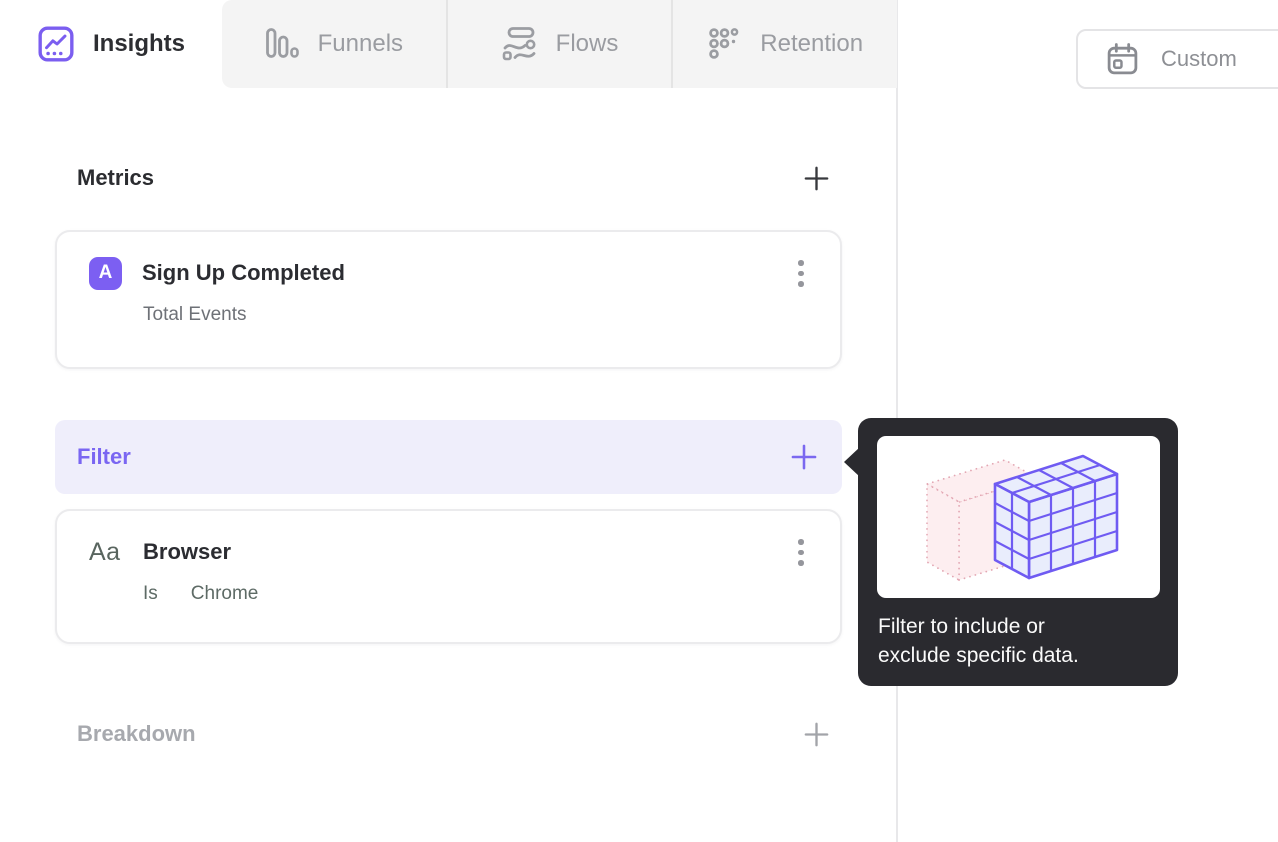 The height and width of the screenshot is (842, 1278). What do you see at coordinates (1018, 517) in the screenshot?
I see `filter-cube-illustration` at bounding box center [1018, 517].